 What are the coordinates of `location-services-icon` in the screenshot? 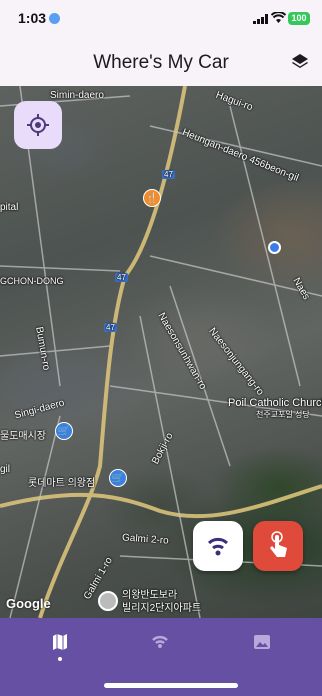 It's located at (54, 18).